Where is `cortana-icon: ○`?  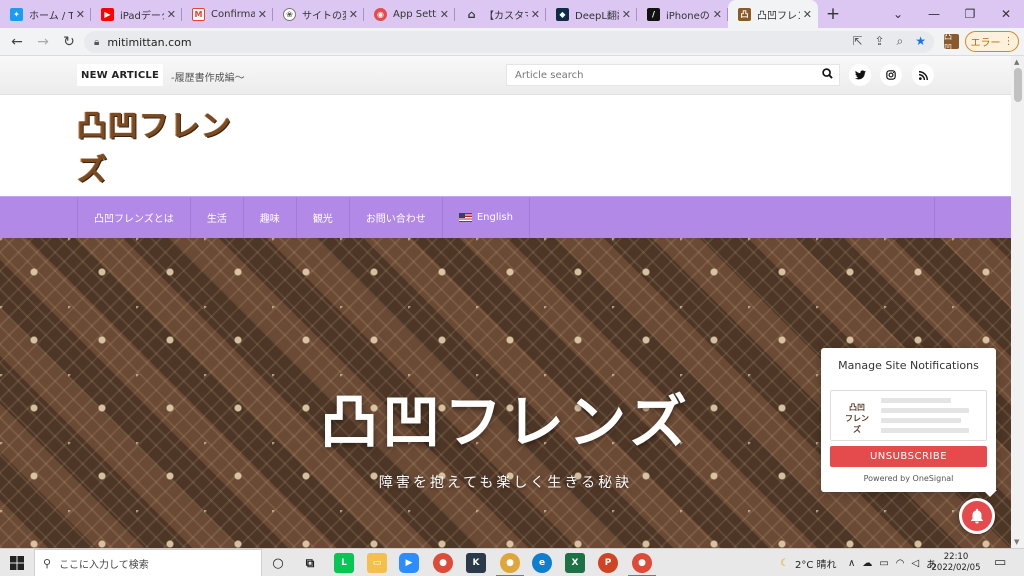 cortana-icon: ○ is located at coordinates (278, 563).